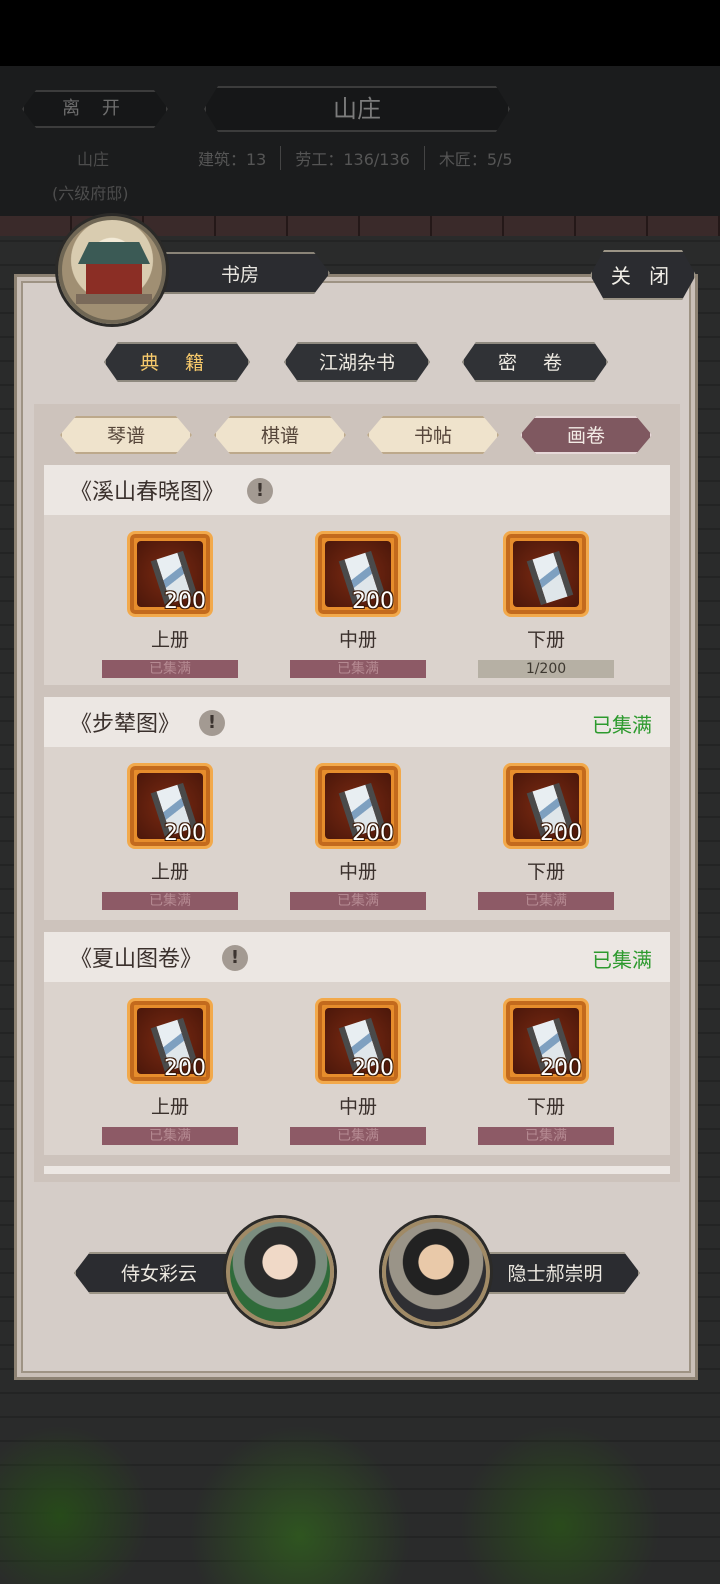 The image size is (720, 1584). Describe the element at coordinates (357, 957) in the screenshot. I see `card-header: 《夏山图卷》 ! 已集满` at that location.